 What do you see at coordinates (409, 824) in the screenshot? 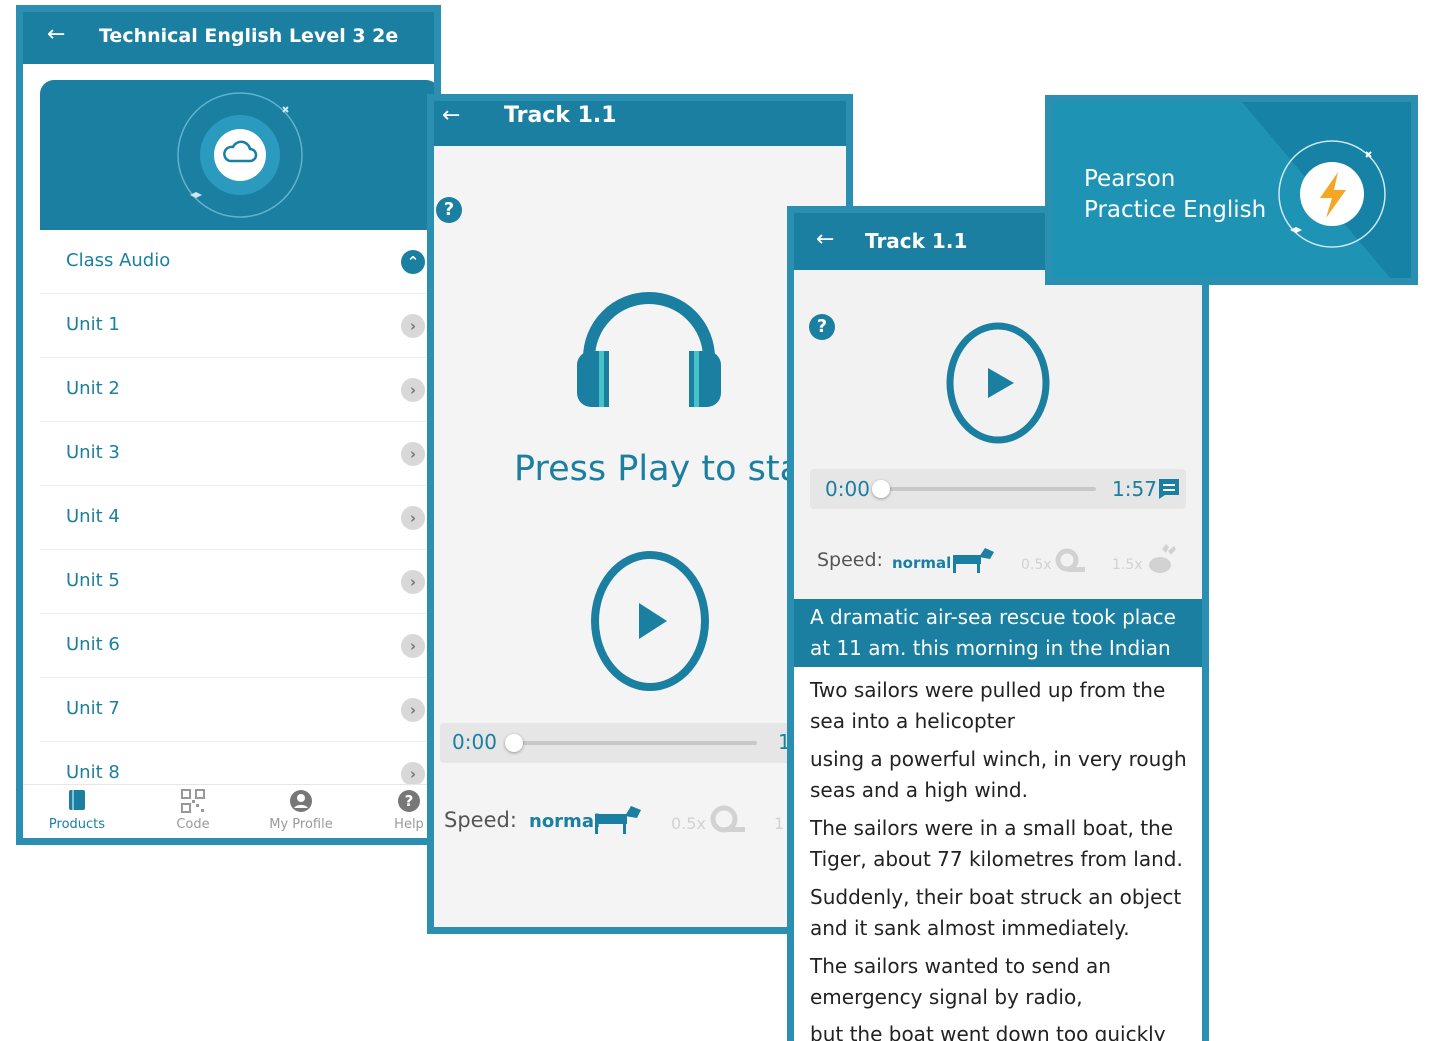
I see `nav-label: Help` at bounding box center [409, 824].